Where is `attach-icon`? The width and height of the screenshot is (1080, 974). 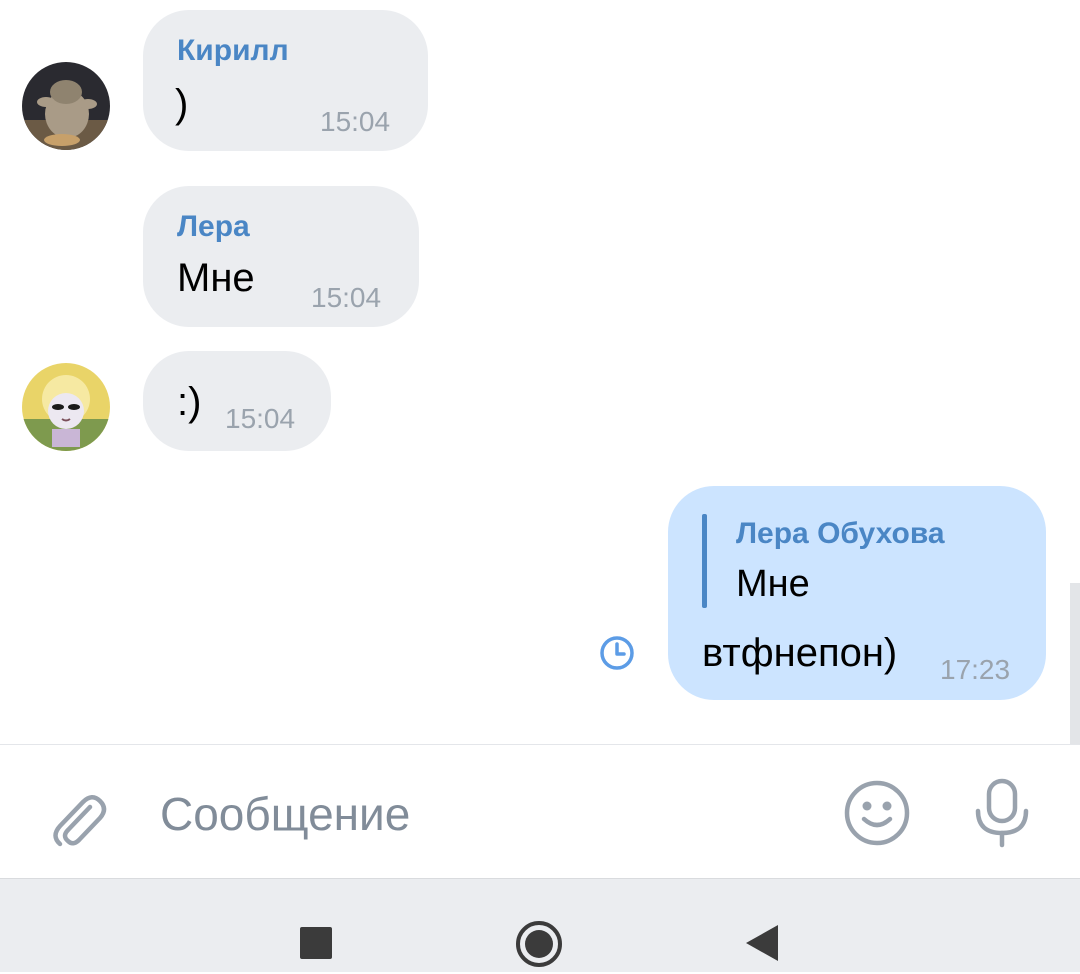 attach-icon is located at coordinates (78, 819).